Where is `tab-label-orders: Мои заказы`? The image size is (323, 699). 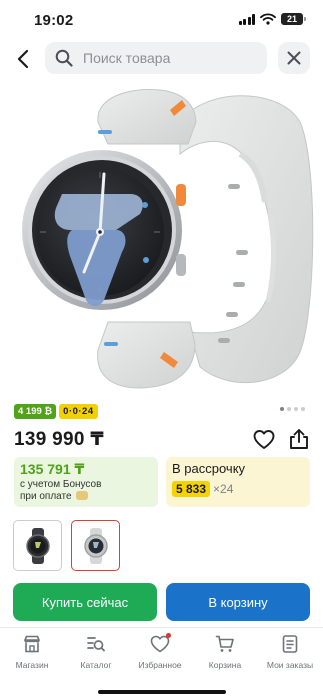 tab-label-orders: Мои заказы is located at coordinates (290, 665).